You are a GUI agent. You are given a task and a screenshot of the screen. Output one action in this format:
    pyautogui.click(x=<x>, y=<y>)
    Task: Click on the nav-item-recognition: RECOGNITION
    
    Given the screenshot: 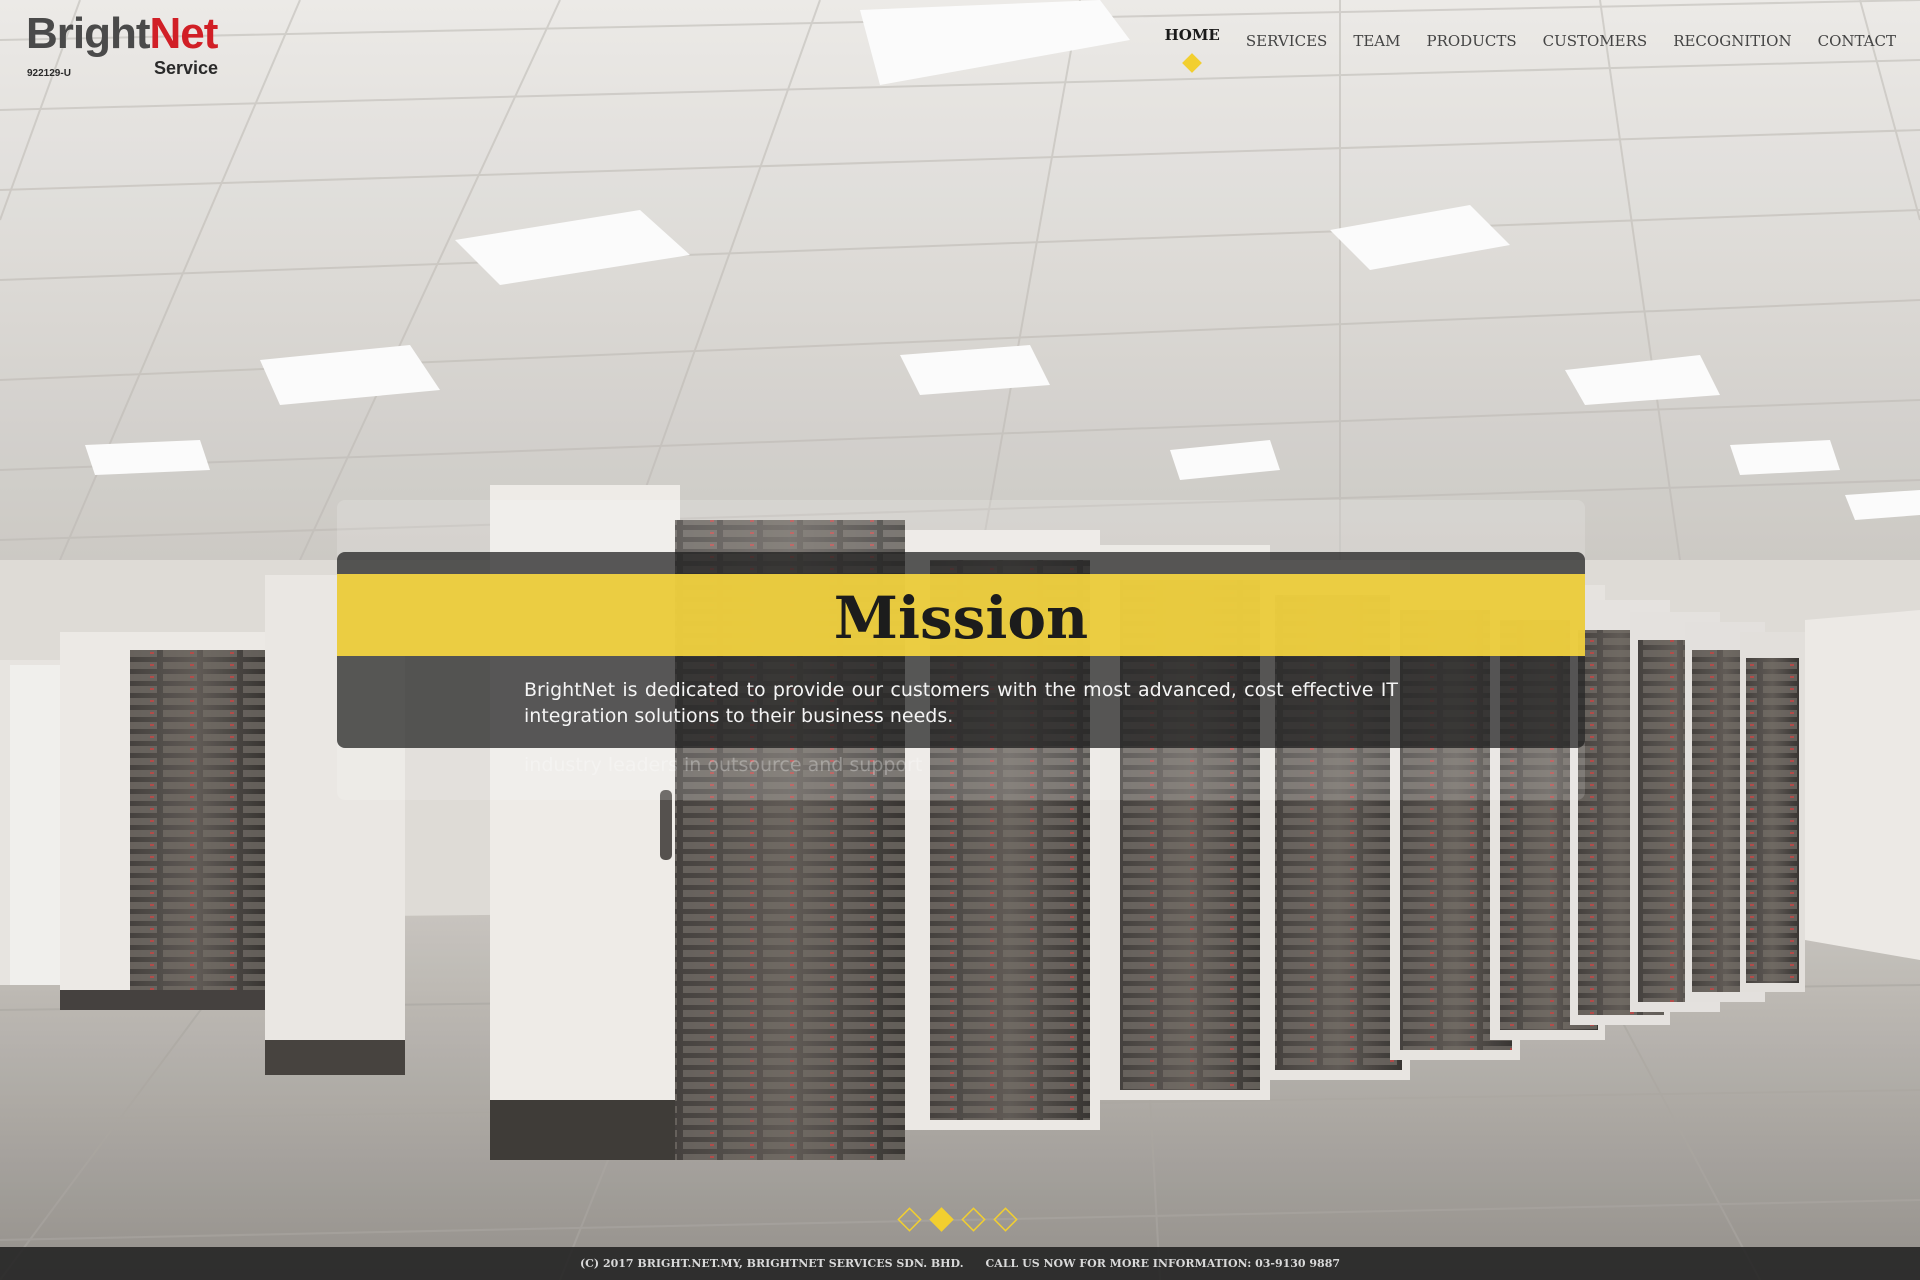 What is the action you would take?
    pyautogui.click(x=1732, y=41)
    